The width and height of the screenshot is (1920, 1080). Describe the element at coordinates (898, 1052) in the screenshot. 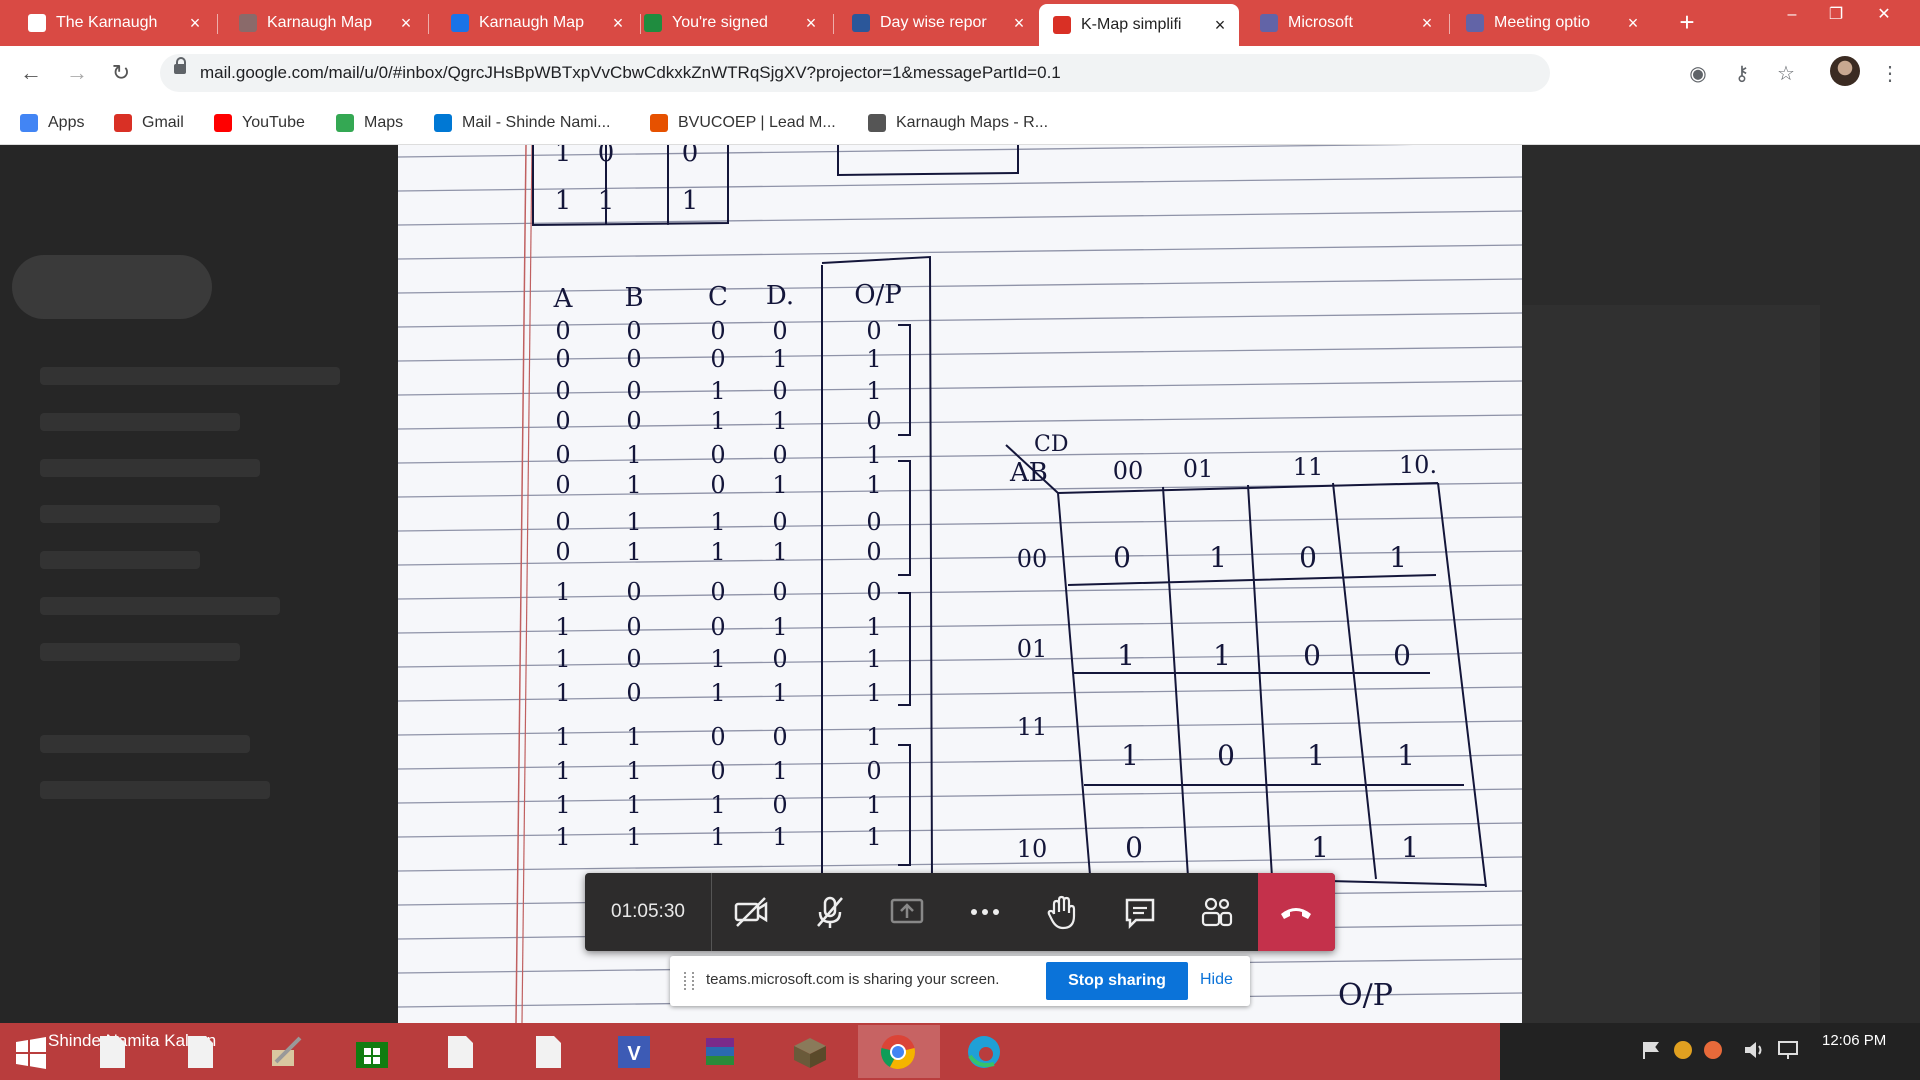

I see `chrome-icon` at that location.